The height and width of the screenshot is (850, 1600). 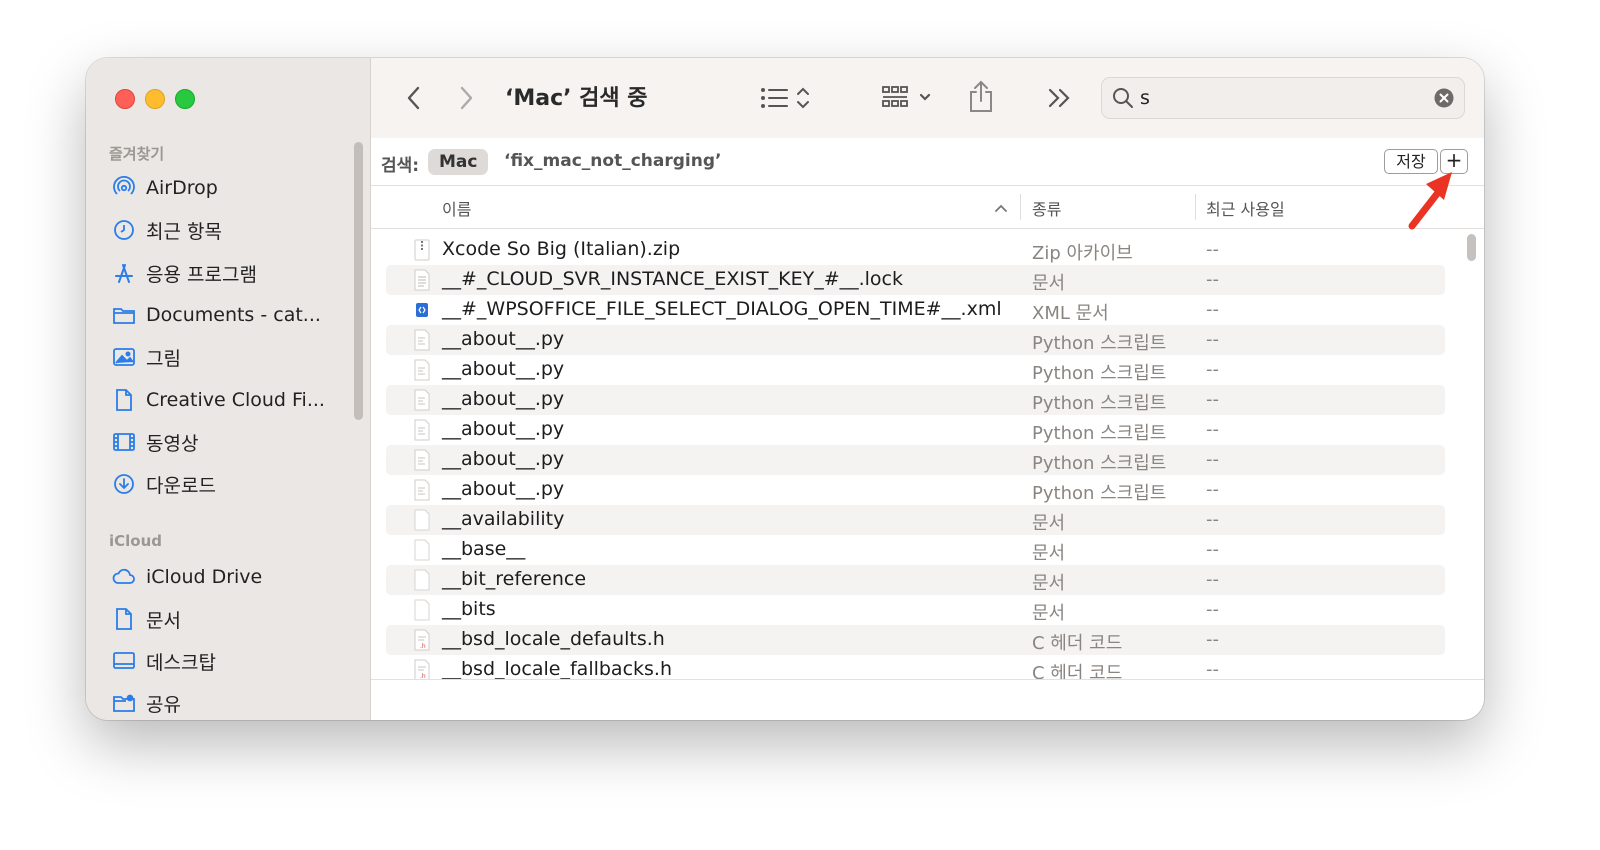 What do you see at coordinates (927, 699) in the screenshot?
I see `status-bar` at bounding box center [927, 699].